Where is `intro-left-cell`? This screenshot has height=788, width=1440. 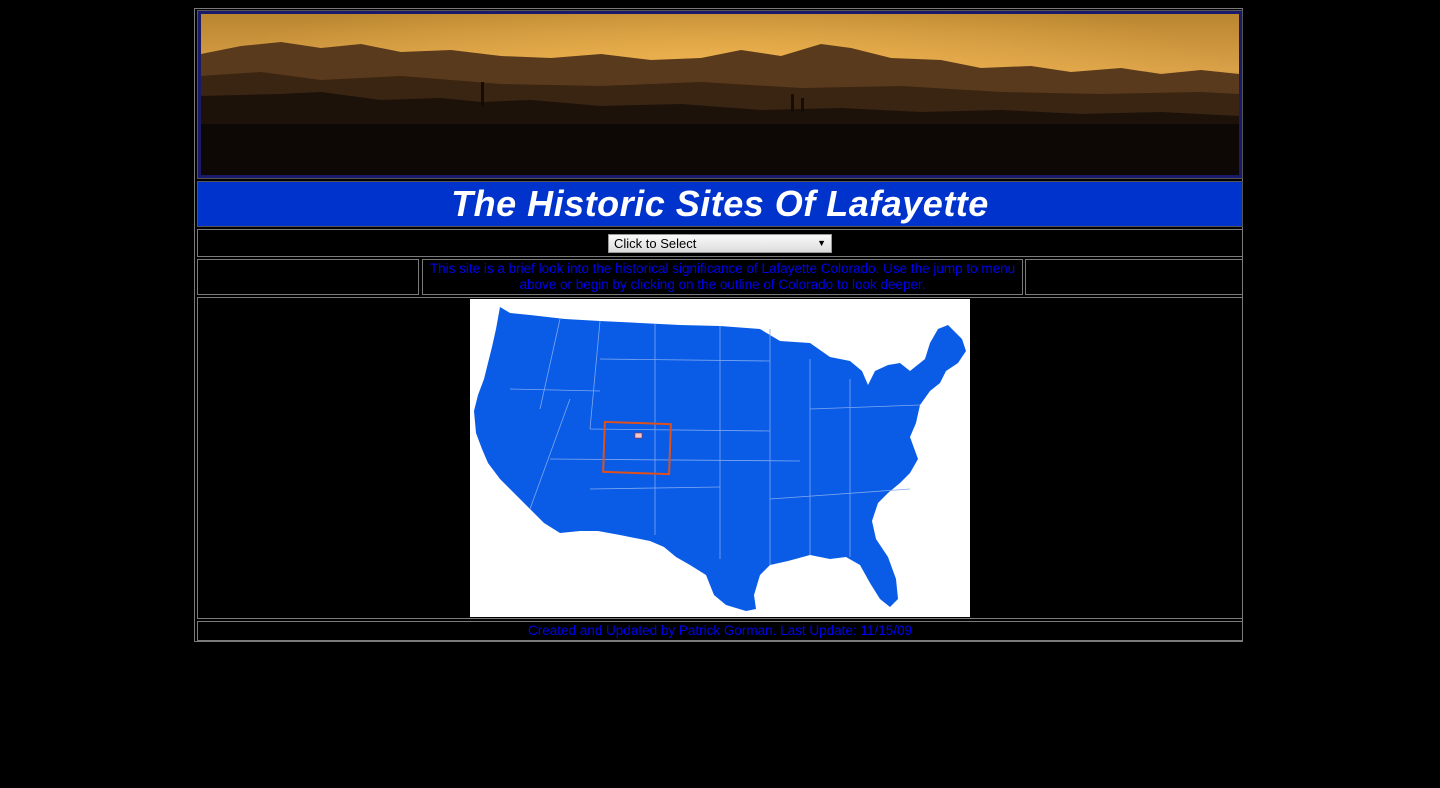 intro-left-cell is located at coordinates (308, 277).